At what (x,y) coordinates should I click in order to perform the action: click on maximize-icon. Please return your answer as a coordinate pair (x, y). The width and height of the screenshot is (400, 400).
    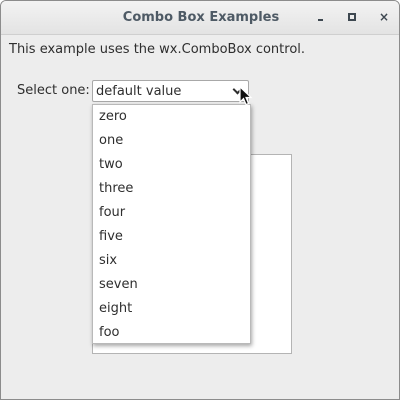
    Looking at the image, I should click on (352, 17).